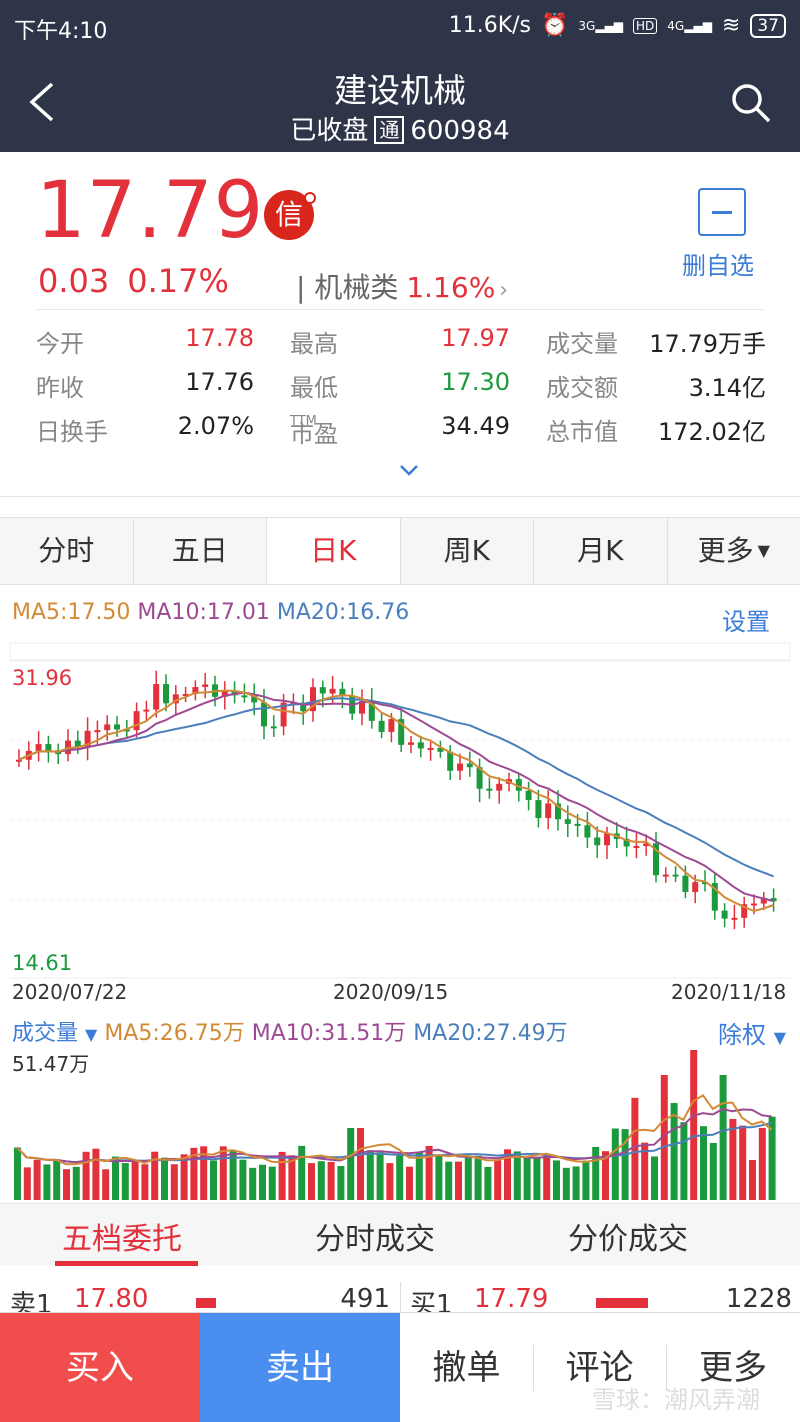  What do you see at coordinates (645, 25) in the screenshot?
I see `hd-icon: HD` at bounding box center [645, 25].